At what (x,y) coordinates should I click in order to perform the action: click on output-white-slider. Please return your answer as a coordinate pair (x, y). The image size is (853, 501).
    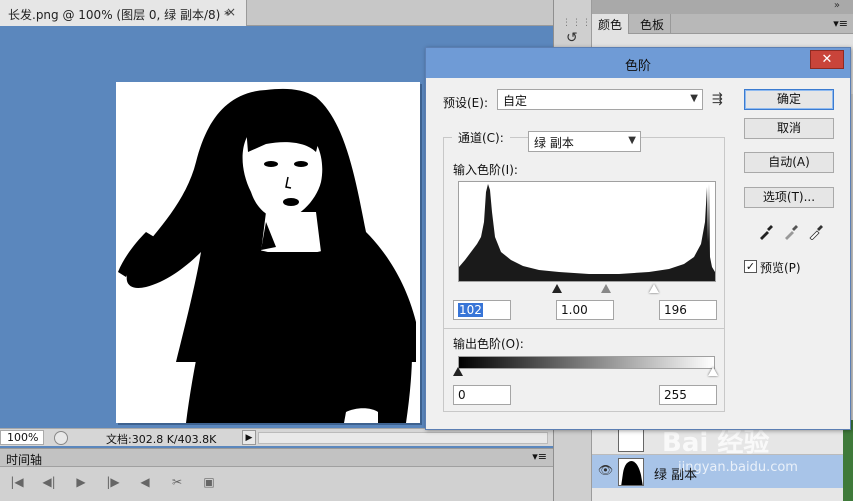
    Looking at the image, I should click on (713, 371).